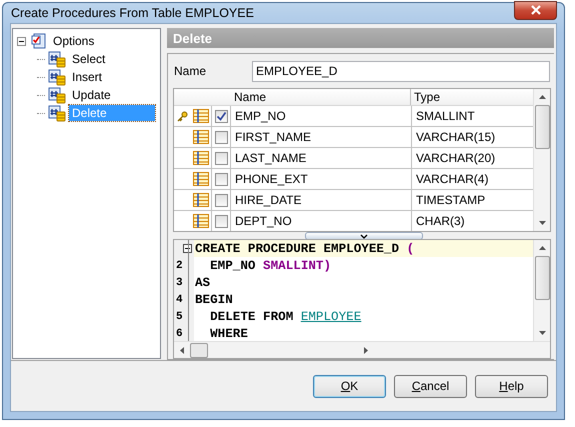 The width and height of the screenshot is (575, 427). Describe the element at coordinates (184, 265) in the screenshot. I see `line-number: 2` at that location.